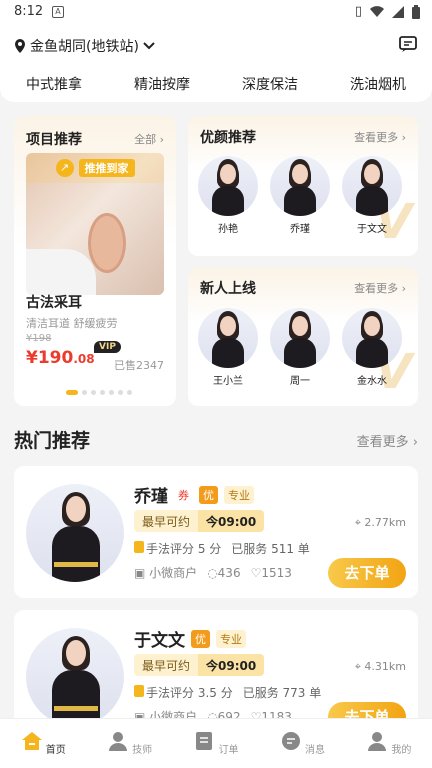 This screenshot has height=768, width=432. I want to click on distance: ⌖ 2.77km, so click(380, 522).